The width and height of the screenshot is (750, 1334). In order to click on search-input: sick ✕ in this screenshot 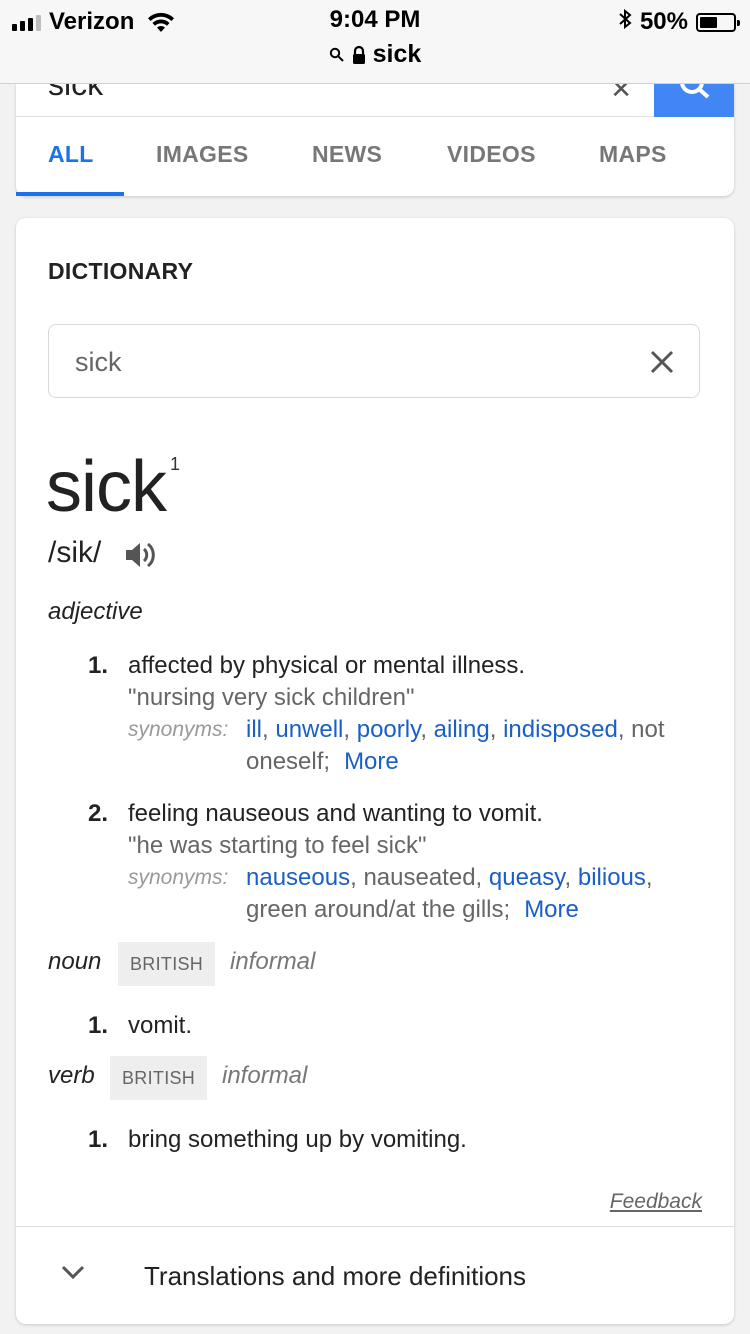, I will do `click(335, 100)`.